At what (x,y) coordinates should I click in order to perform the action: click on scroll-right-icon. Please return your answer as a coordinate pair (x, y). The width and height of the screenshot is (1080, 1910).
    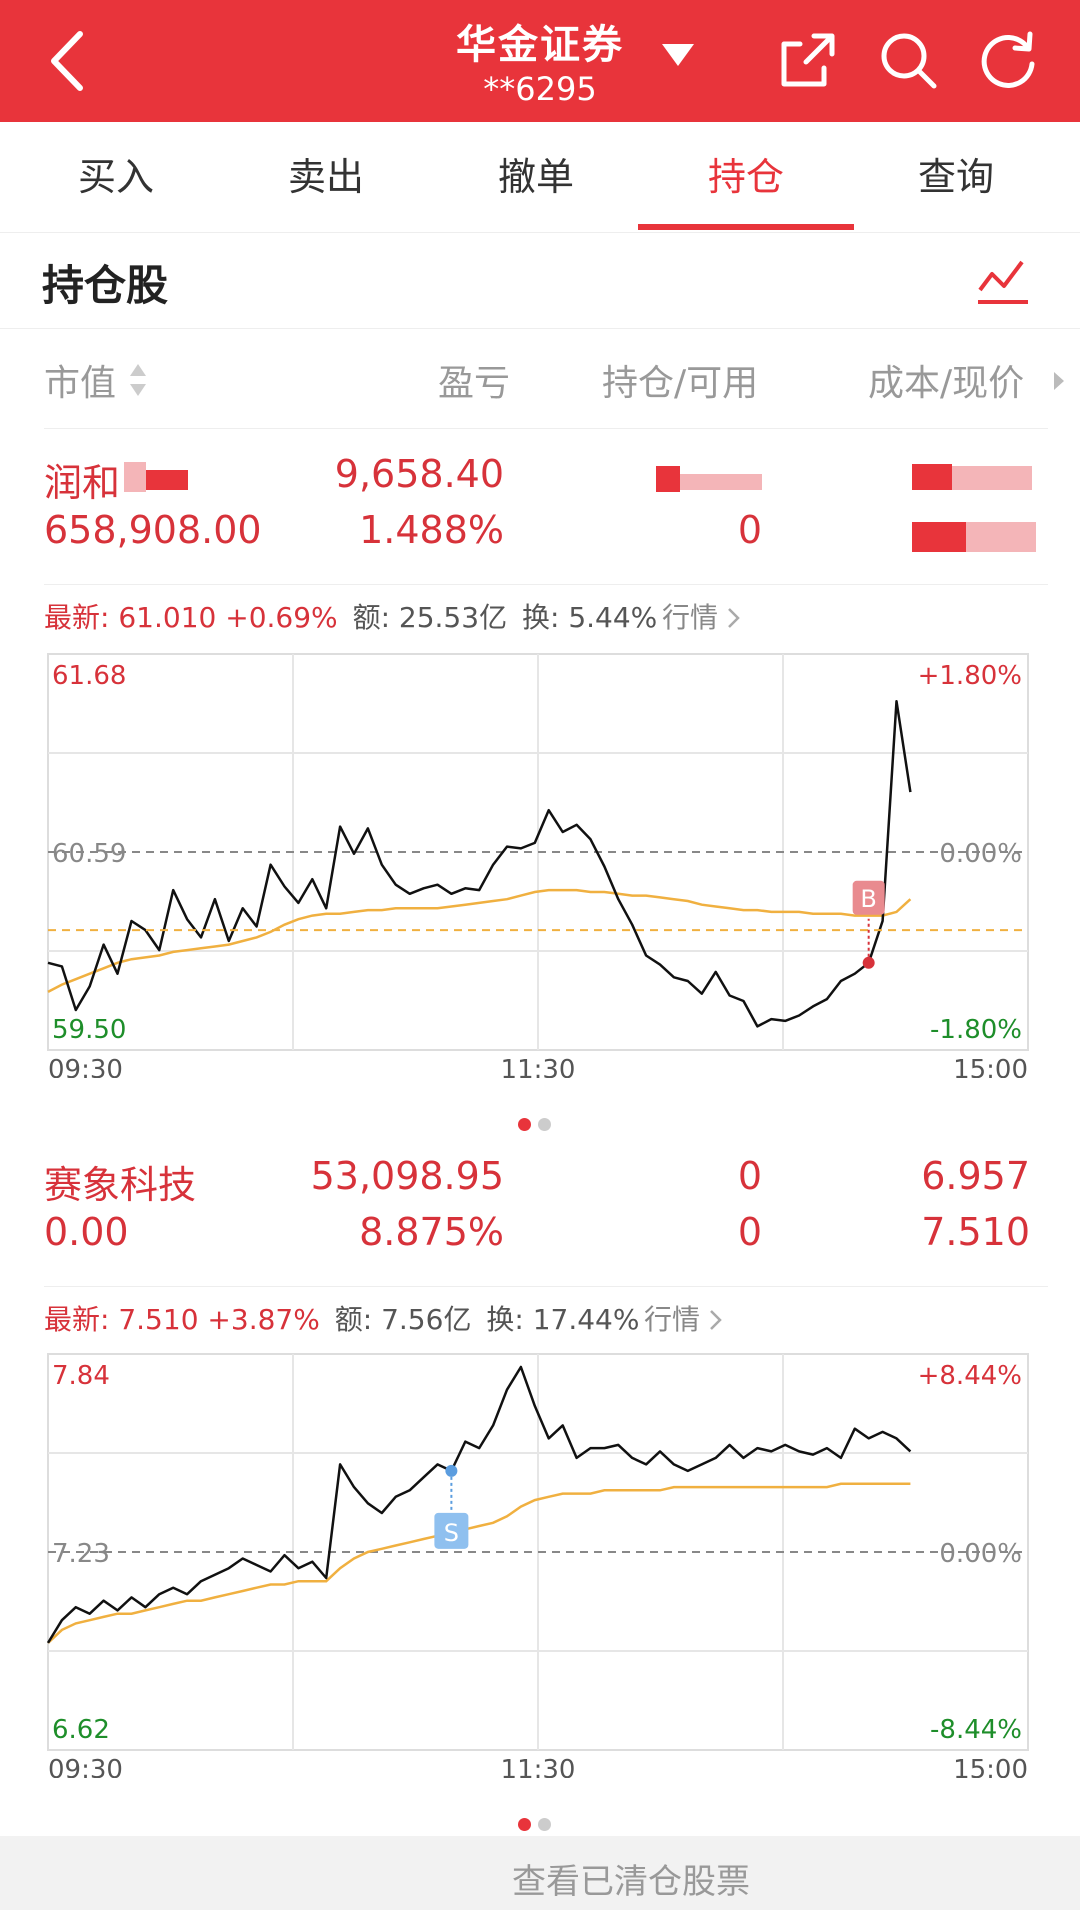
    Looking at the image, I should click on (1059, 381).